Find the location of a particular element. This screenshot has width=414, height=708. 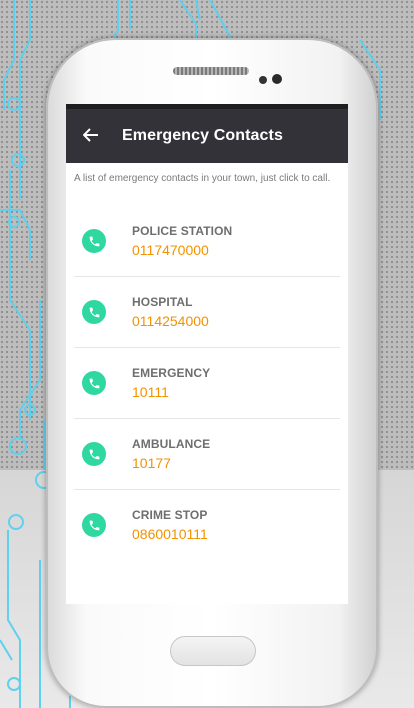

contact-number: 0117470000 is located at coordinates (170, 250).